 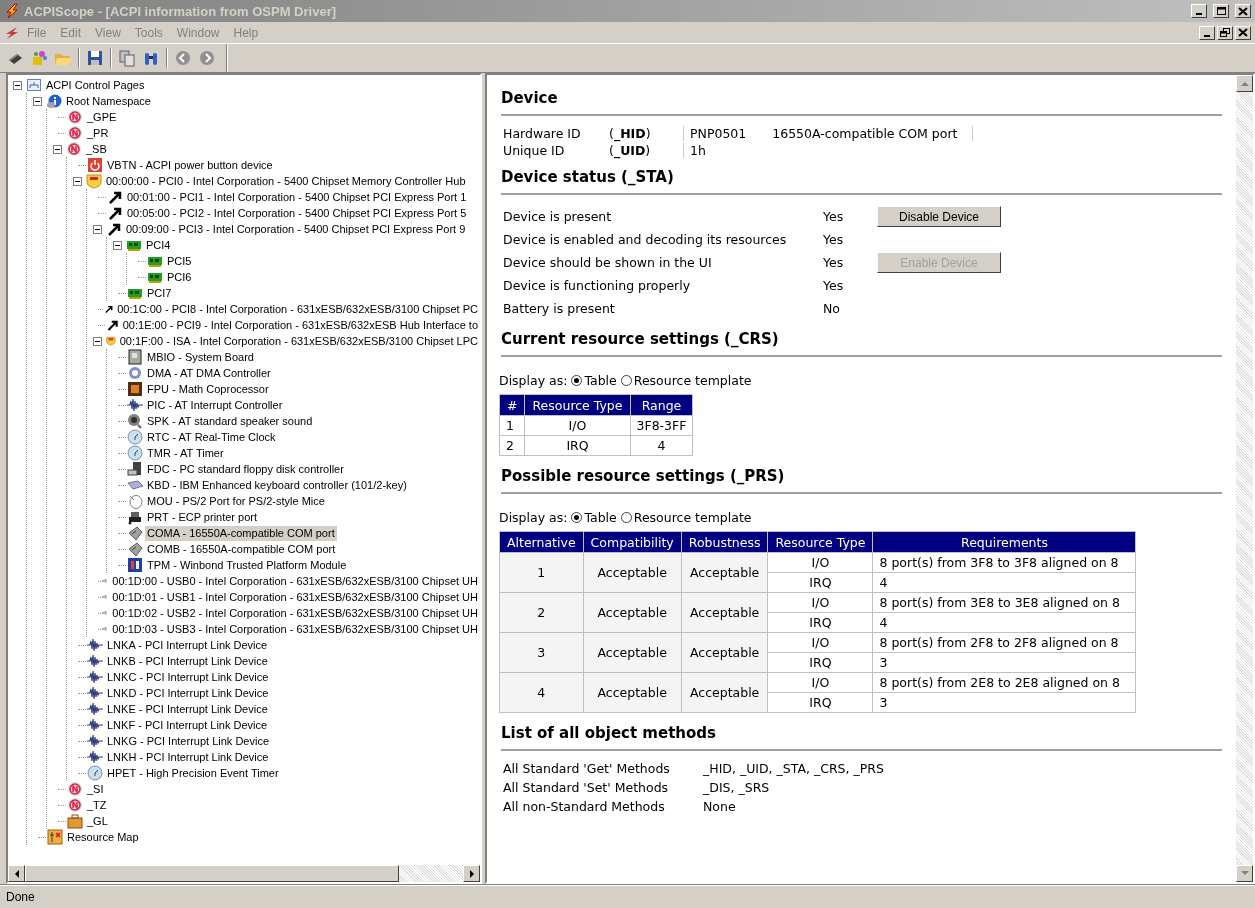 What do you see at coordinates (187, 725) in the screenshot?
I see `tree-item: LNKF - PCI Interrupt Link Device` at bounding box center [187, 725].